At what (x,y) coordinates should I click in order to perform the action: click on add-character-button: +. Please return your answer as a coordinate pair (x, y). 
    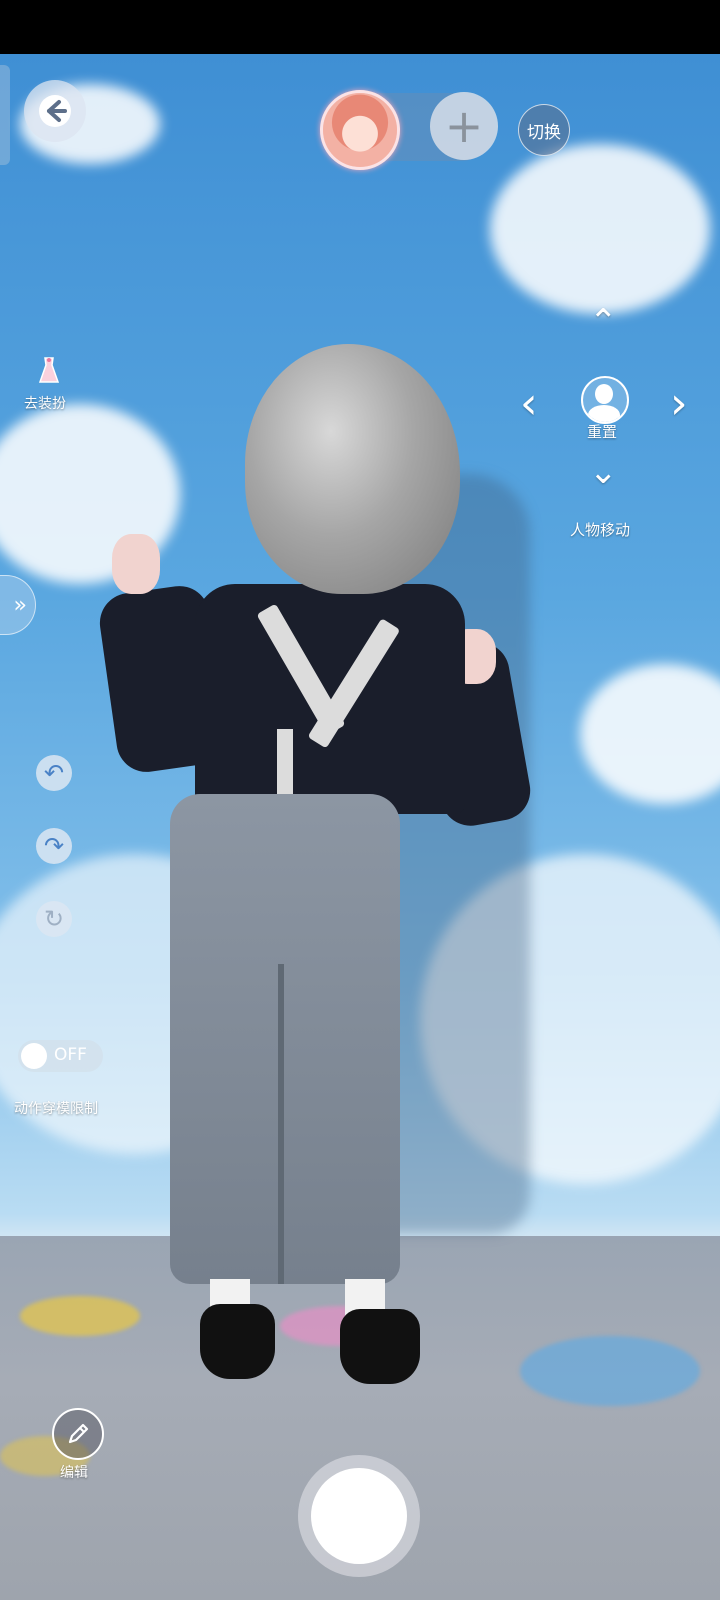
    Looking at the image, I should click on (464, 126).